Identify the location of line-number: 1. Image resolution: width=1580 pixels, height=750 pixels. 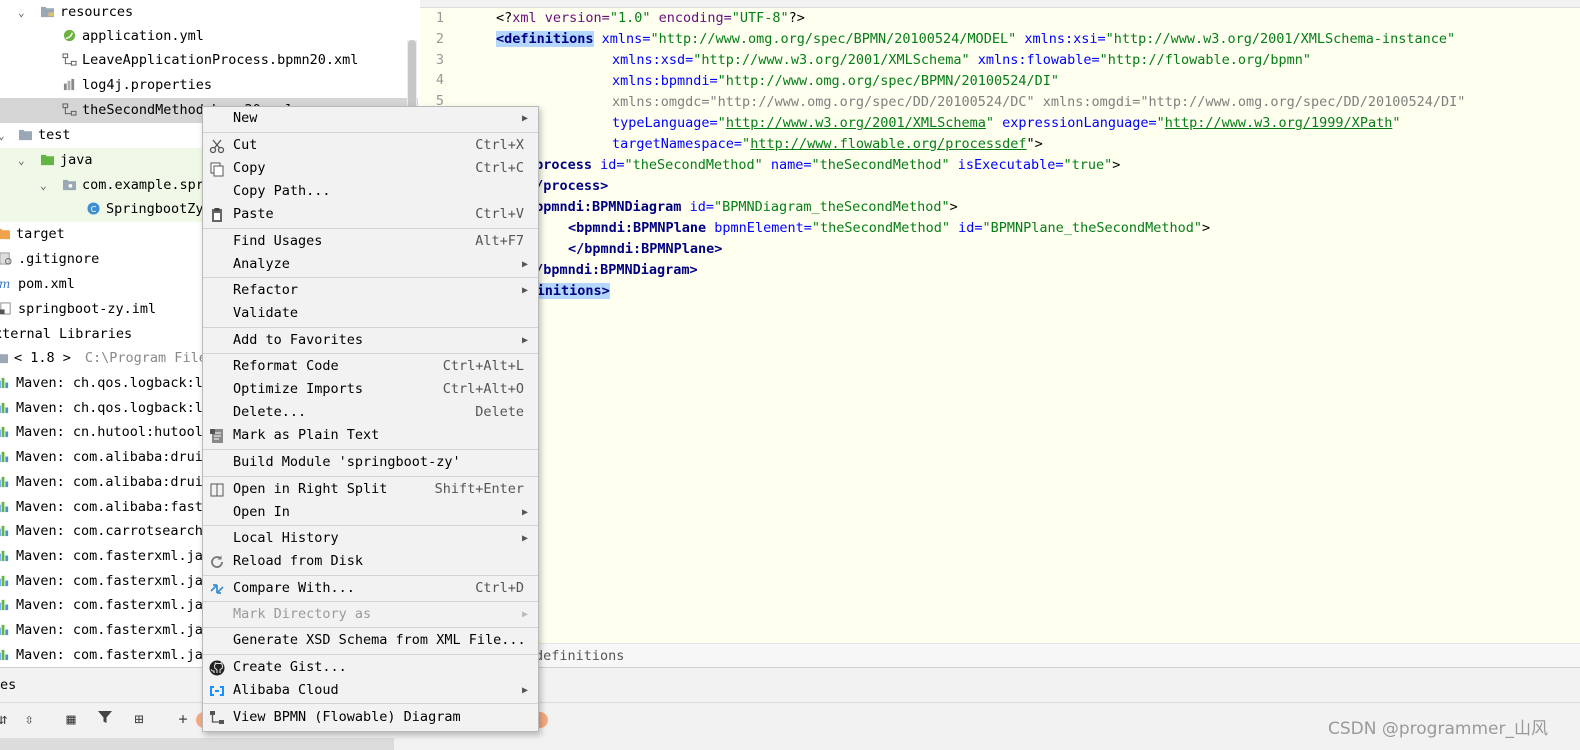
(439, 18).